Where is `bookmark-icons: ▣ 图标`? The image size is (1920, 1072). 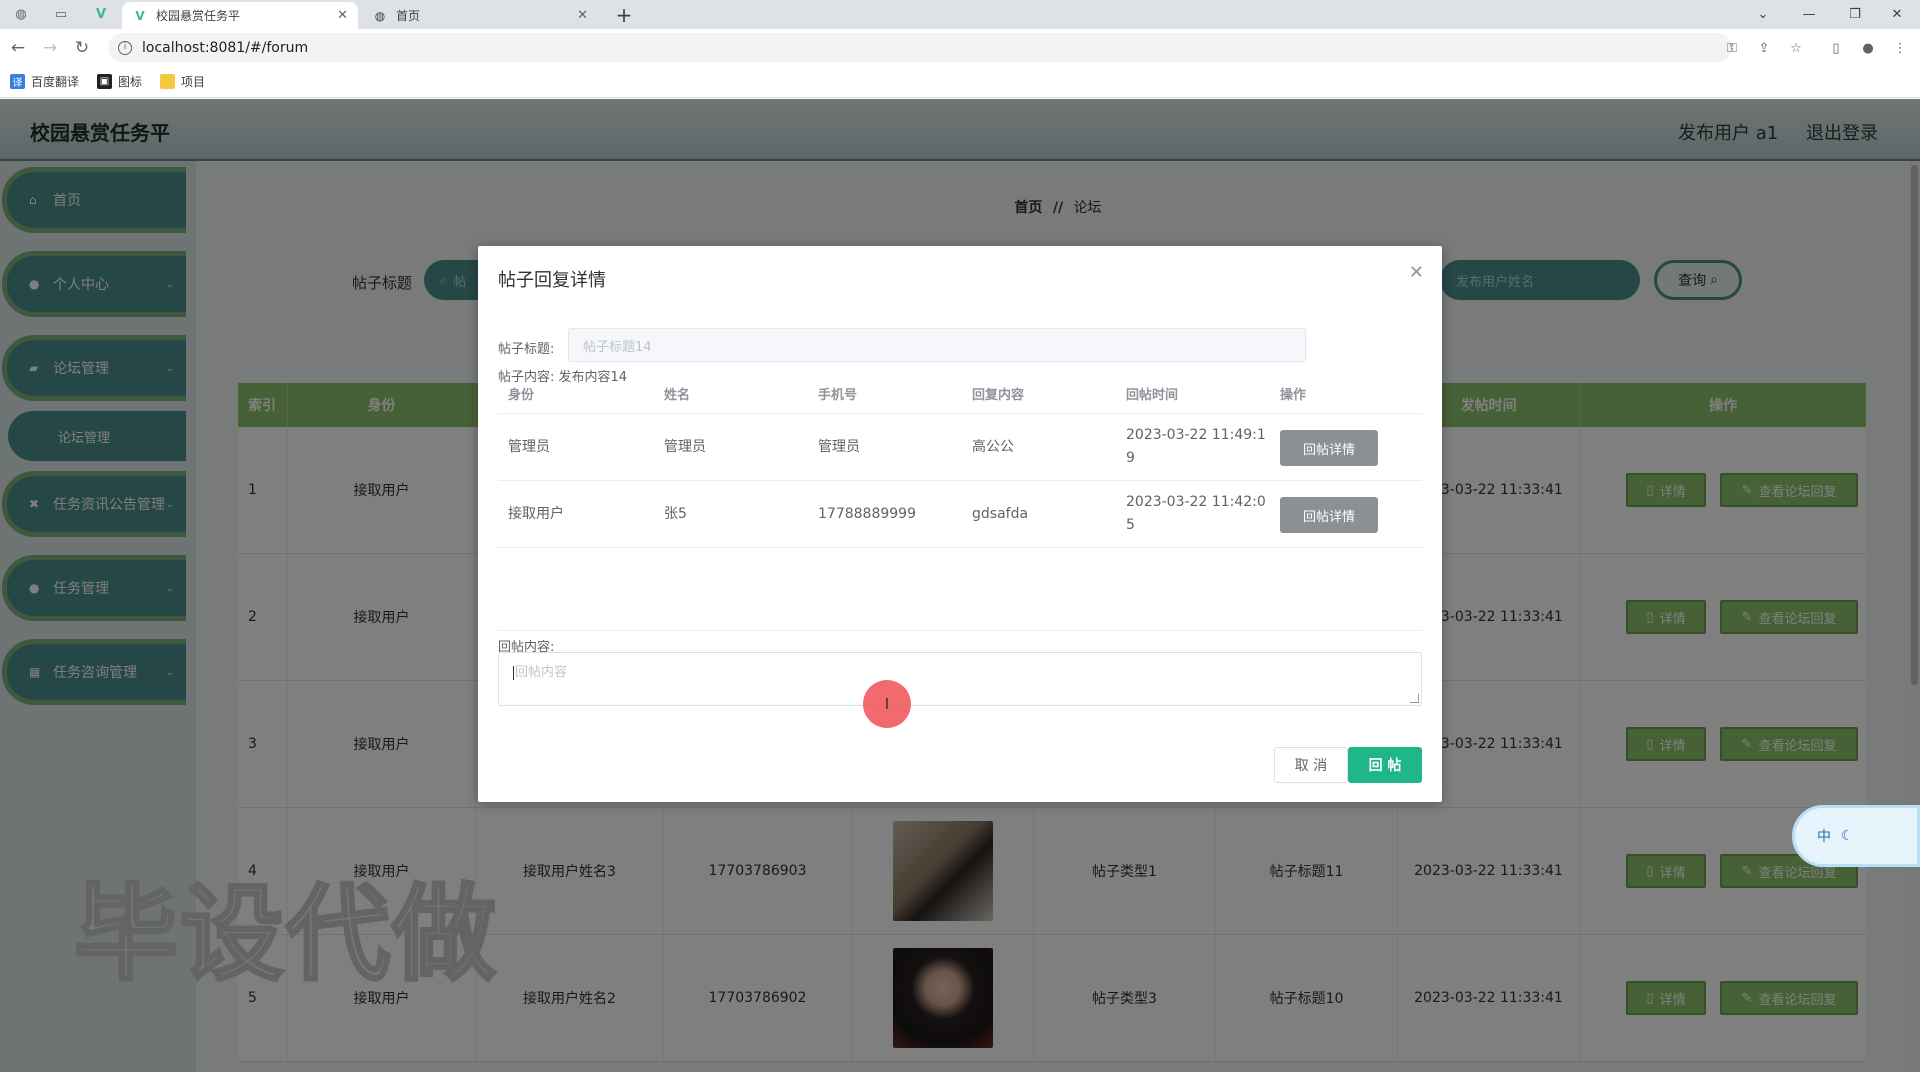 bookmark-icons: ▣ 图标 is located at coordinates (119, 81).